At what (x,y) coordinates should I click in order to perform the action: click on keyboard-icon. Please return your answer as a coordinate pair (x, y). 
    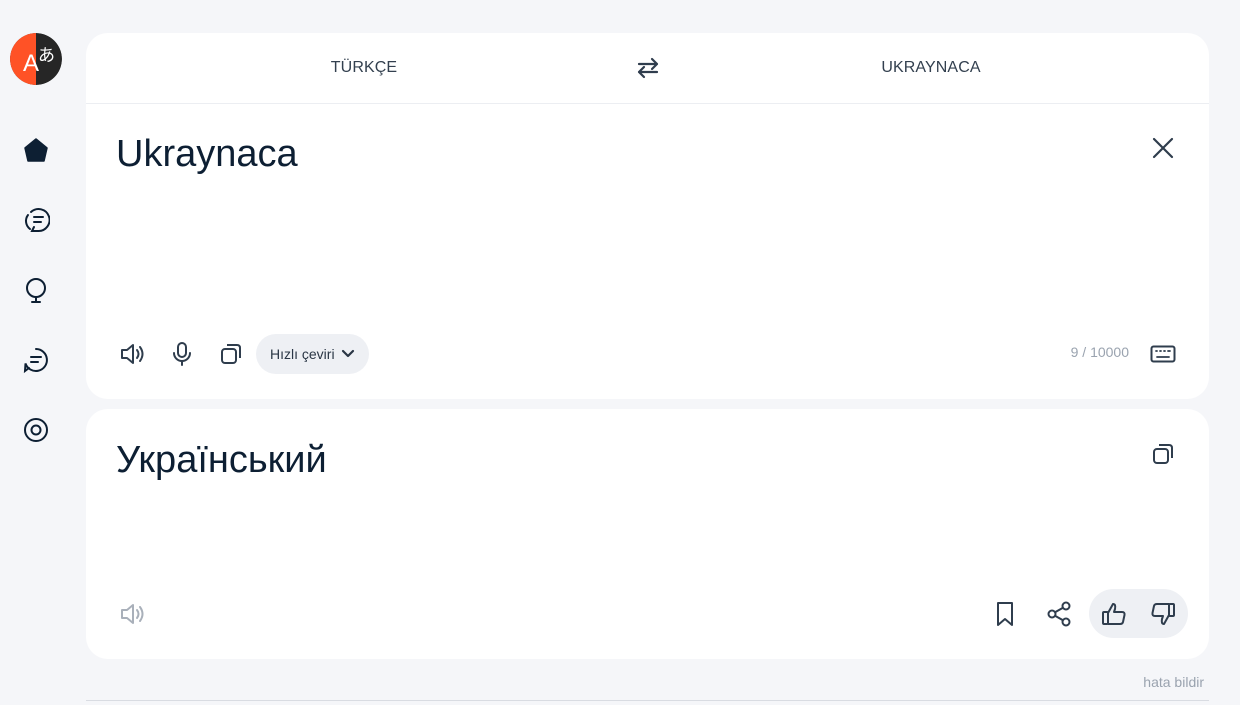
    Looking at the image, I should click on (1163, 354).